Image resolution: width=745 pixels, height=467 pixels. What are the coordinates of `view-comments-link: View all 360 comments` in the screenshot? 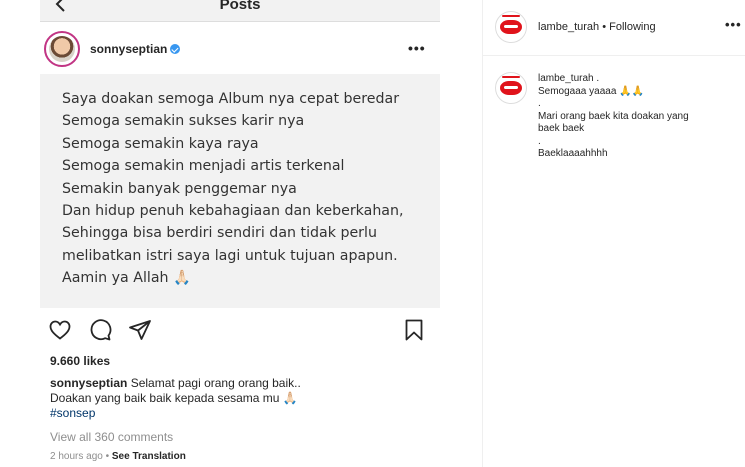 It's located at (111, 437).